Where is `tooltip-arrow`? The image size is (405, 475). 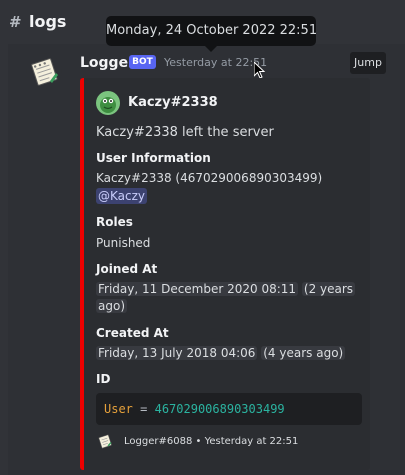
tooltip-arrow is located at coordinates (211, 49).